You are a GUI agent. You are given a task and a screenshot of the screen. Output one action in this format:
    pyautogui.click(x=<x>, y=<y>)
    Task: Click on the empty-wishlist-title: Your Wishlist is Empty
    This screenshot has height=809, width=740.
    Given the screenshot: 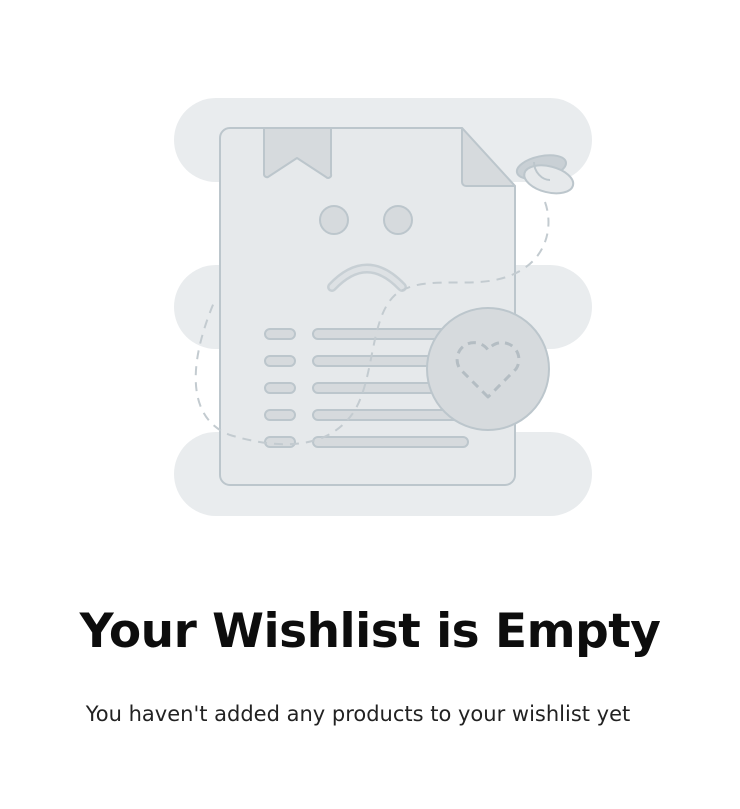 What is the action you would take?
    pyautogui.click(x=370, y=631)
    